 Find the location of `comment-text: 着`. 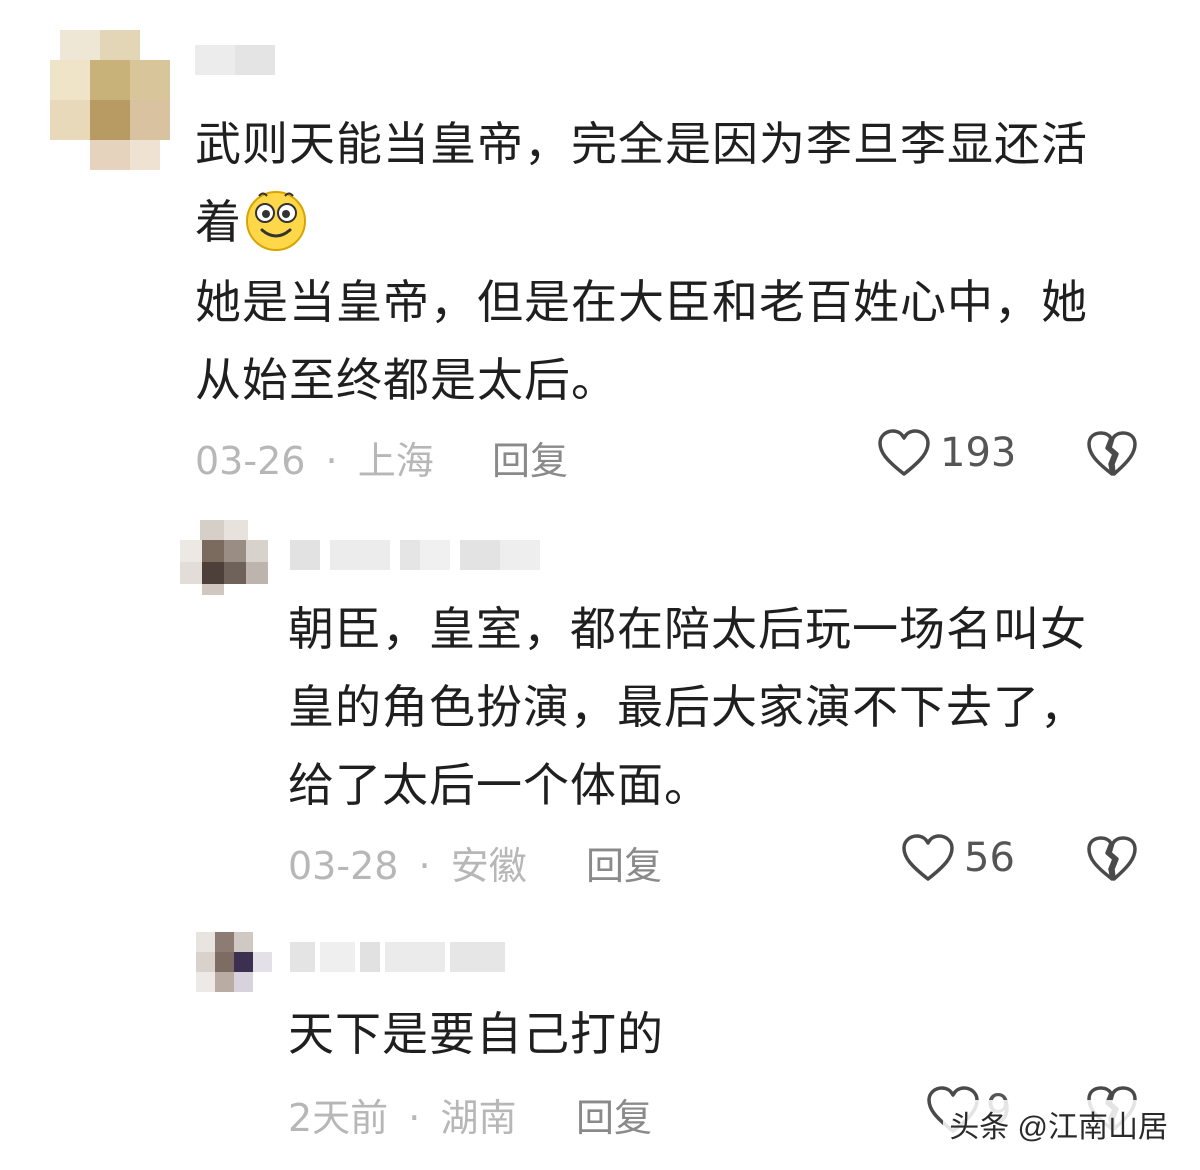

comment-text: 着 is located at coordinates (218, 222).